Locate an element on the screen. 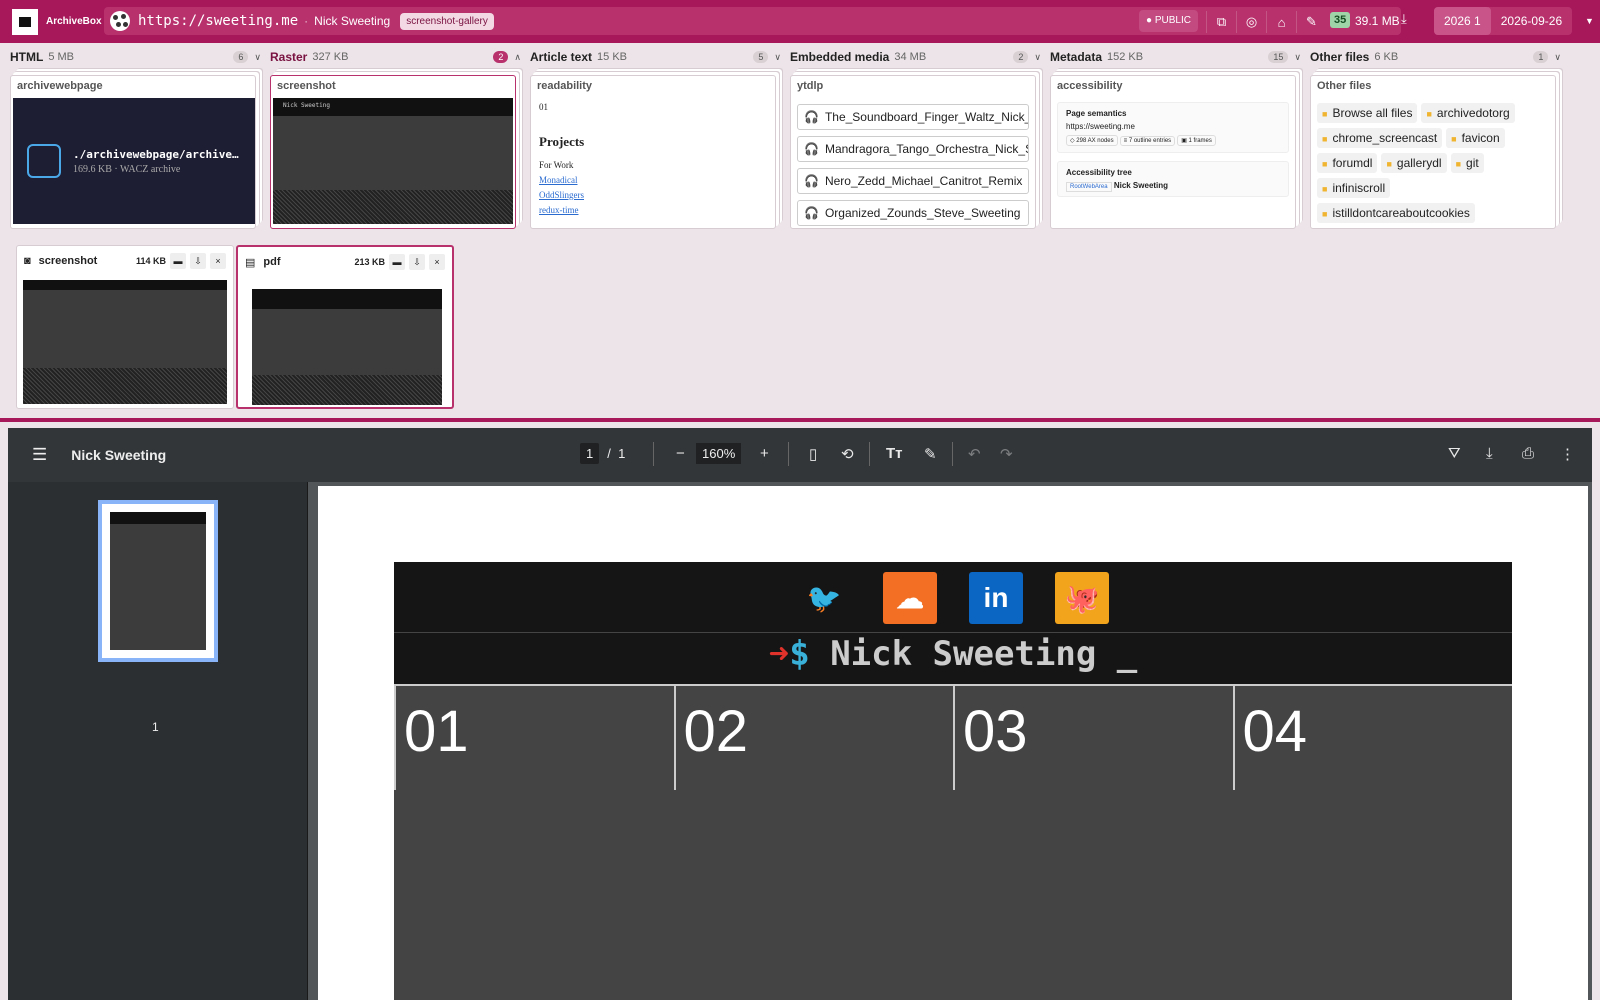 The width and height of the screenshot is (1600, 1000). document-title: Nick Sweeting is located at coordinates (119, 455).